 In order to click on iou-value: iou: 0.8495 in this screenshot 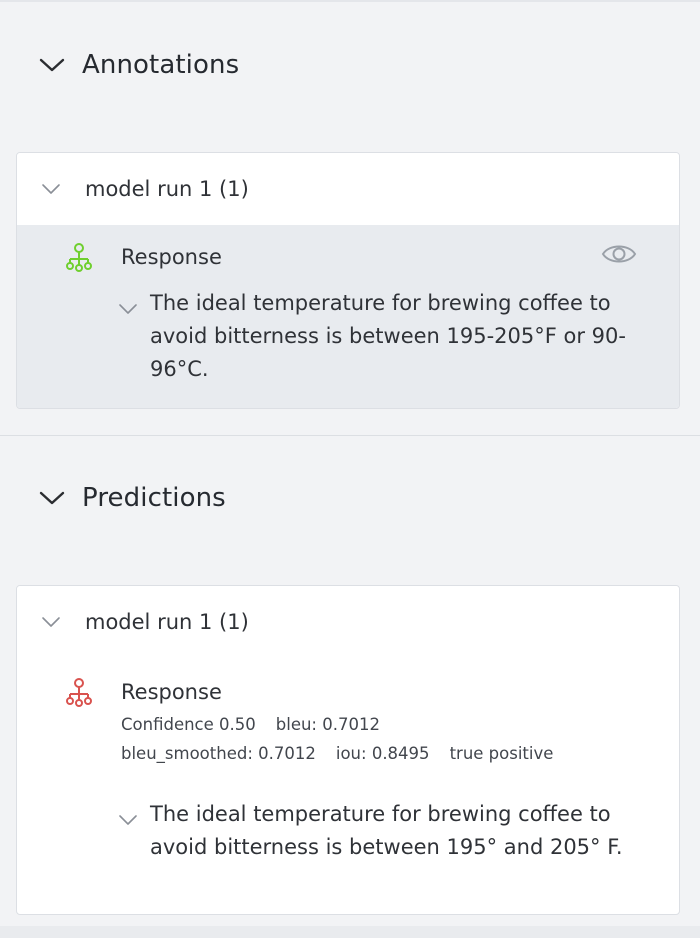, I will do `click(382, 753)`.